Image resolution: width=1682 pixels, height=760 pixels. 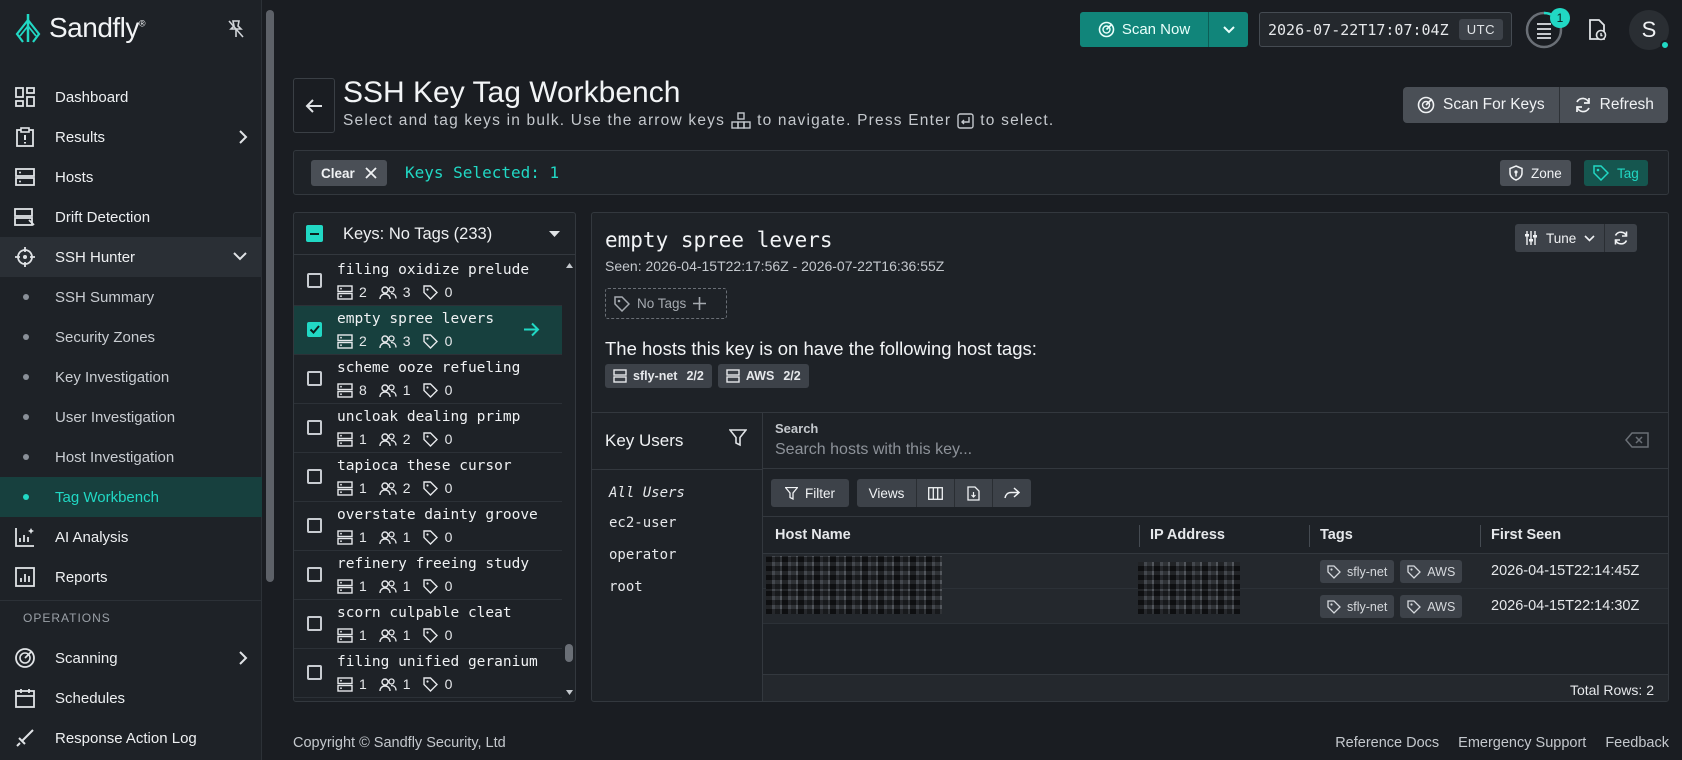 What do you see at coordinates (105, 337) in the screenshot?
I see `sidebar-item-label: Security Zones` at bounding box center [105, 337].